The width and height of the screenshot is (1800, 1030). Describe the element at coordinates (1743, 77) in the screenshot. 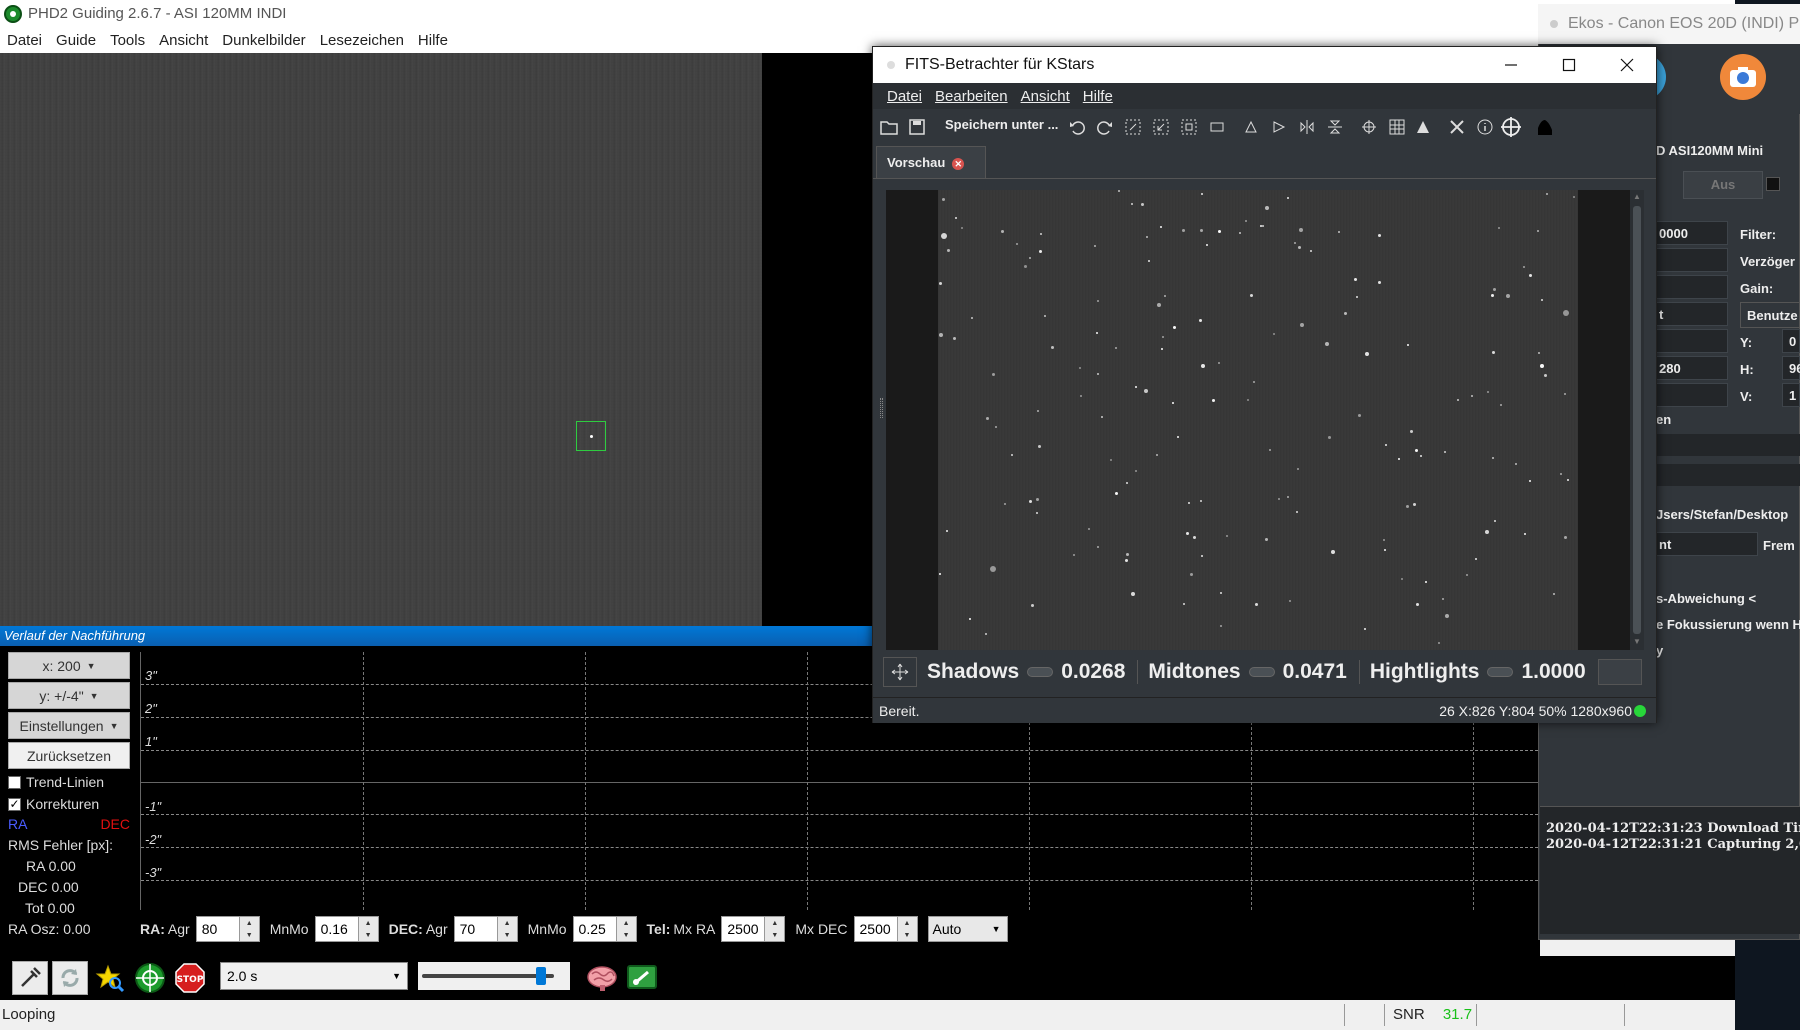

I see `capture-module-icon` at that location.